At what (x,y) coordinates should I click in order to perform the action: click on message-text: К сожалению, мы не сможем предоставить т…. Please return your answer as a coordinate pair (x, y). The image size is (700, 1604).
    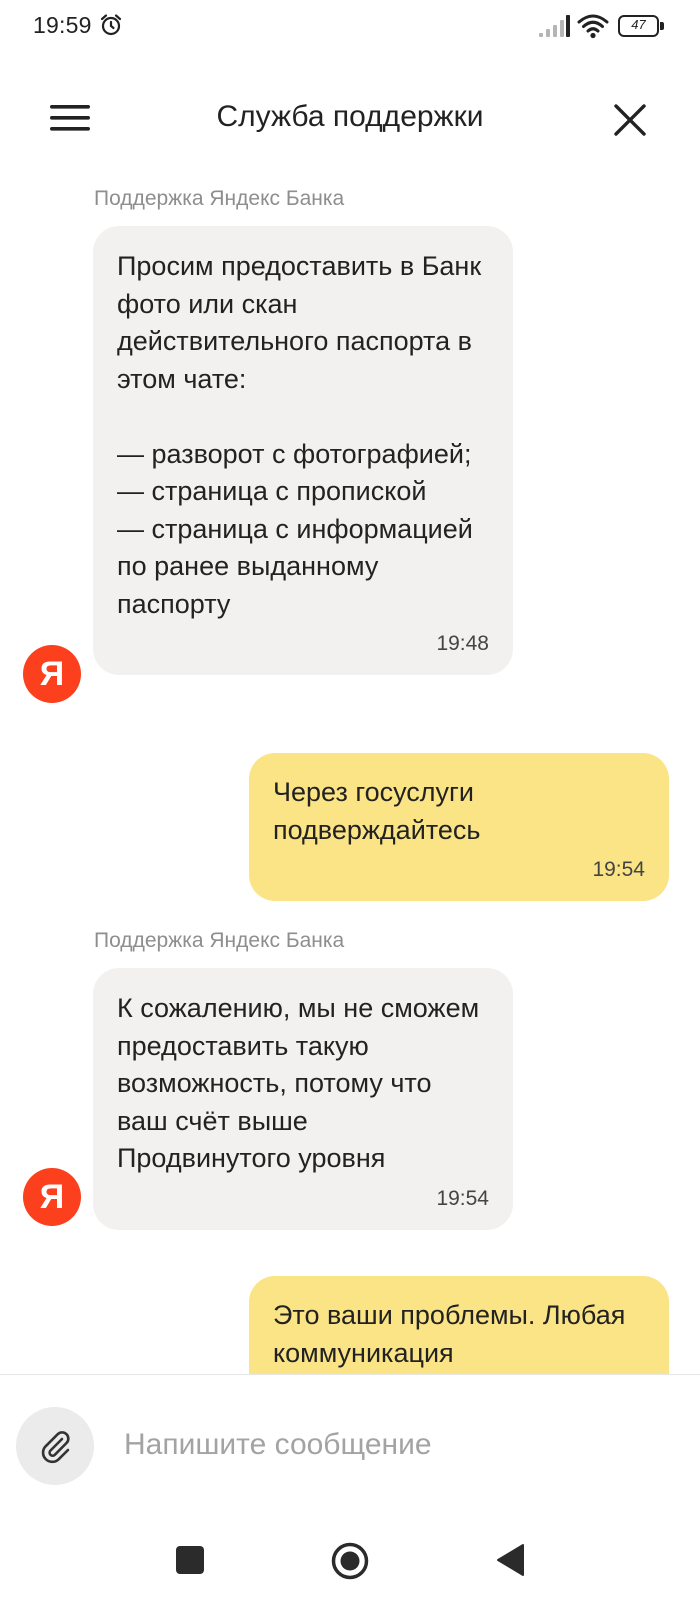
    Looking at the image, I should click on (298, 1083).